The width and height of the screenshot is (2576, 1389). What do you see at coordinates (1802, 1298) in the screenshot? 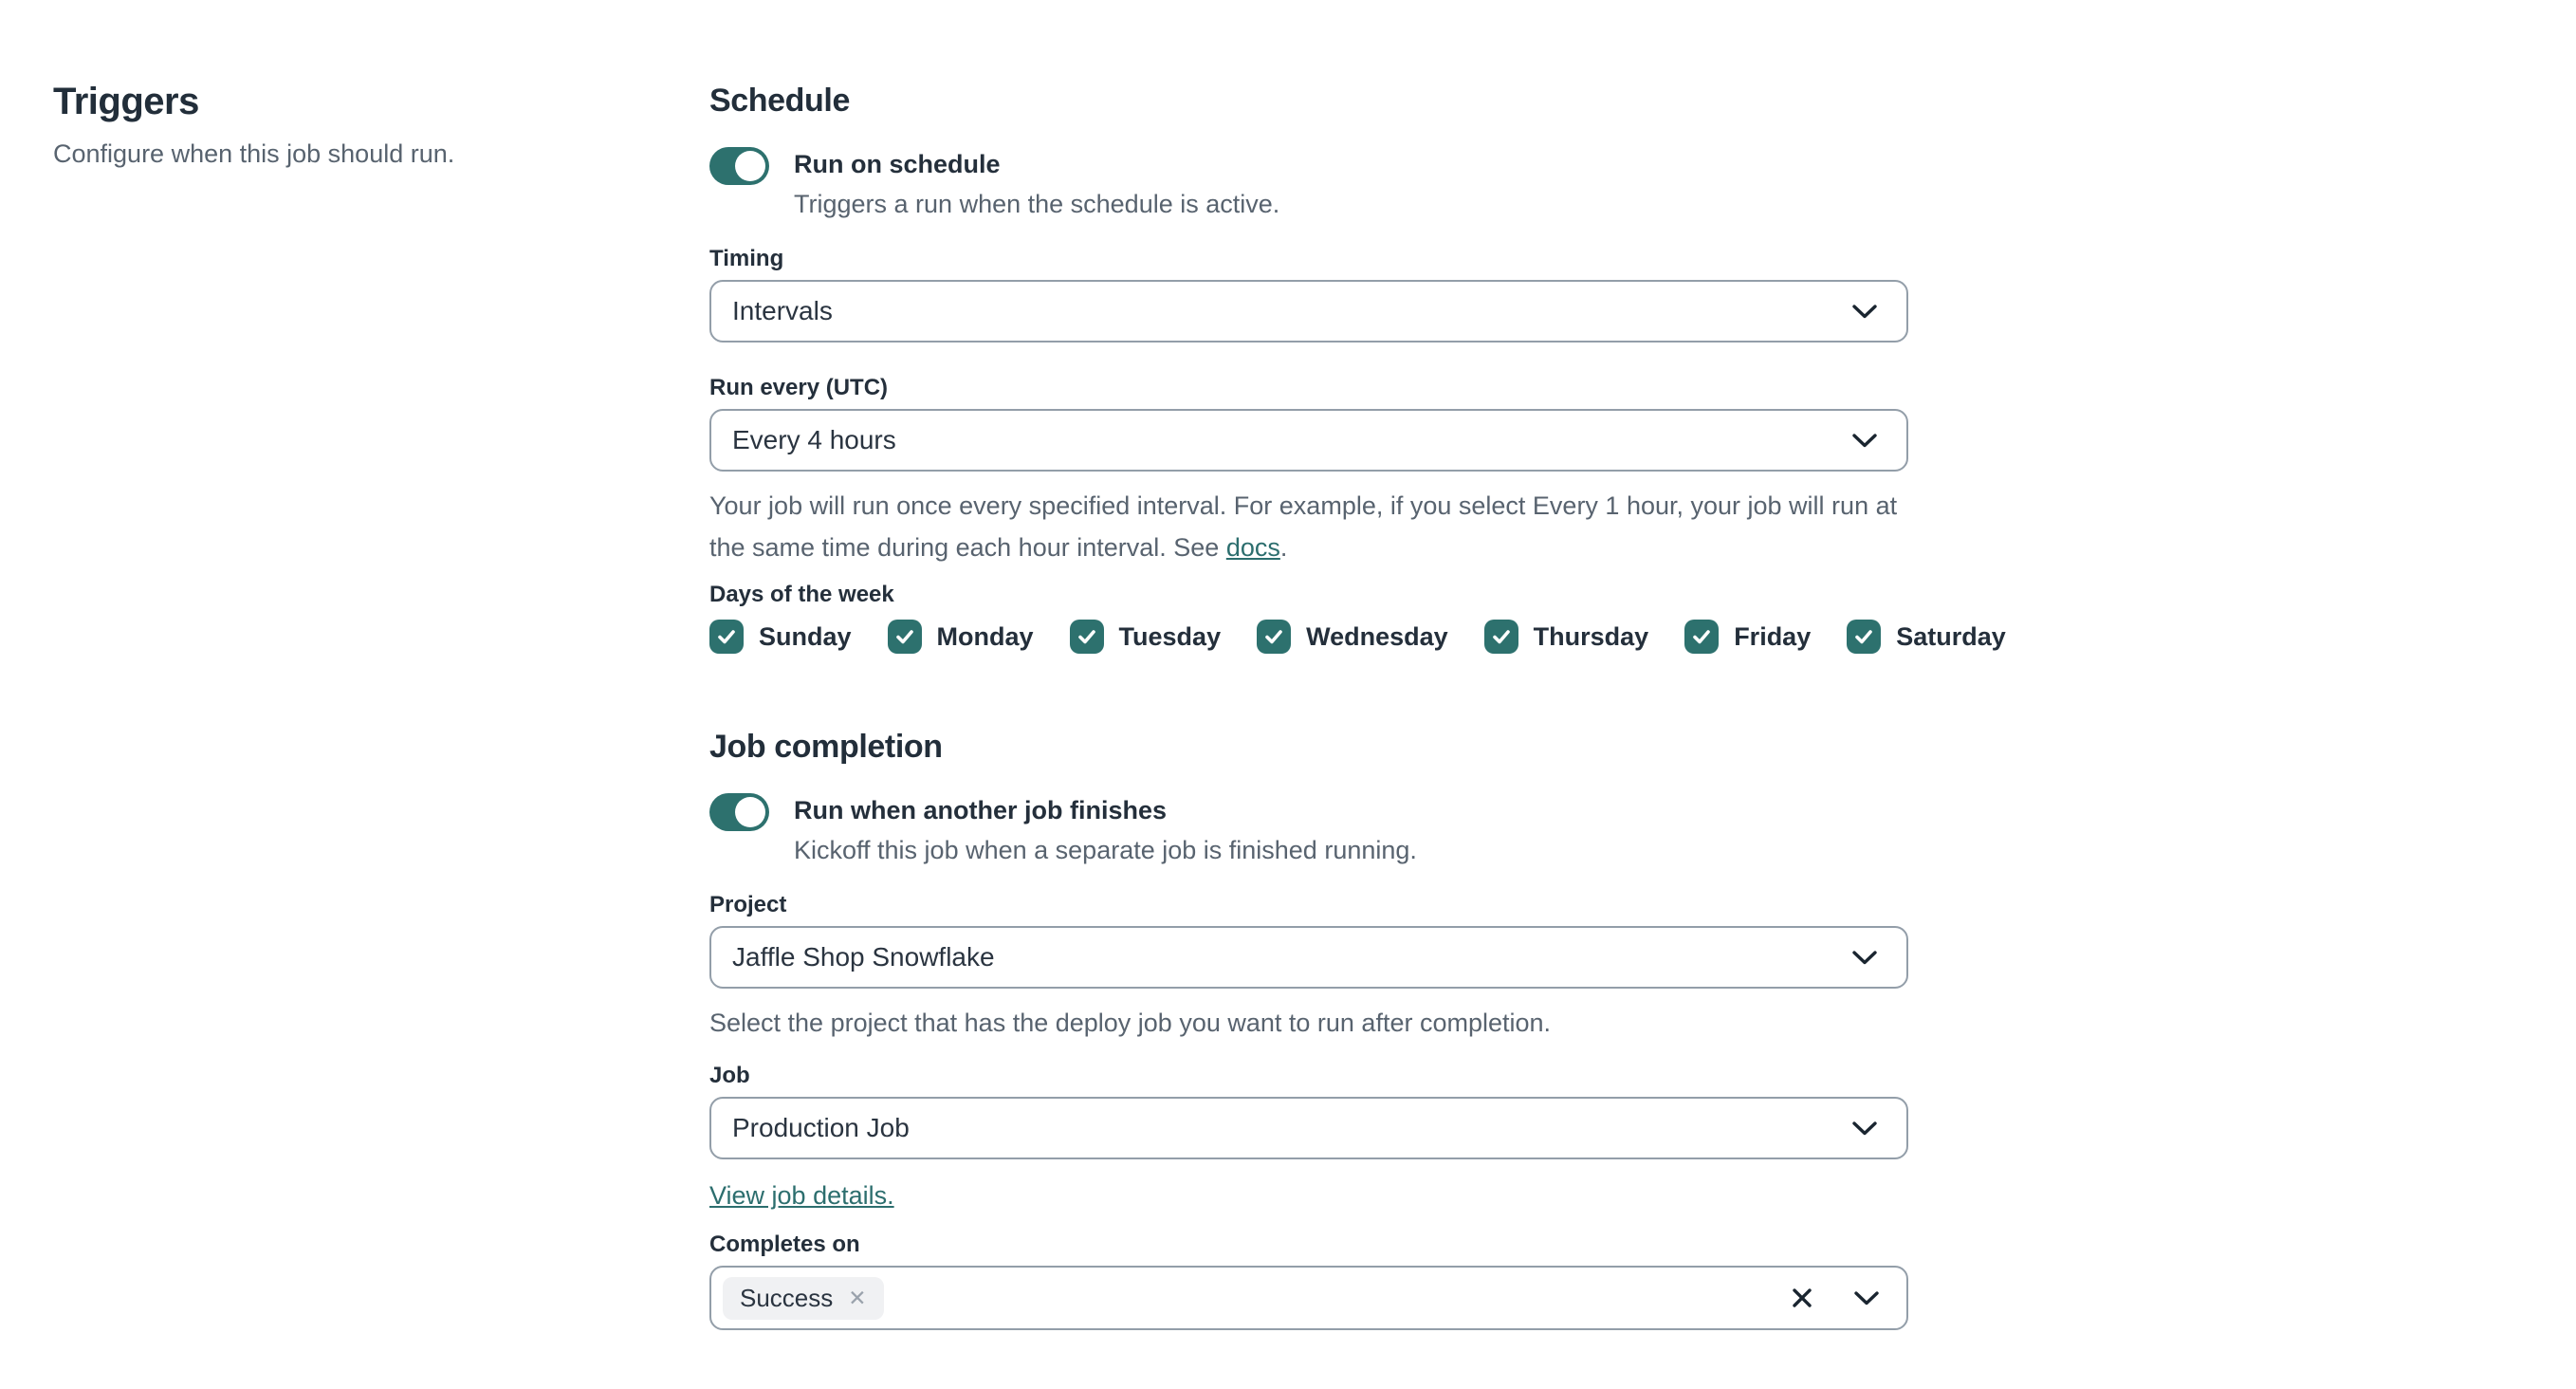
I see `clear-all-icon` at bounding box center [1802, 1298].